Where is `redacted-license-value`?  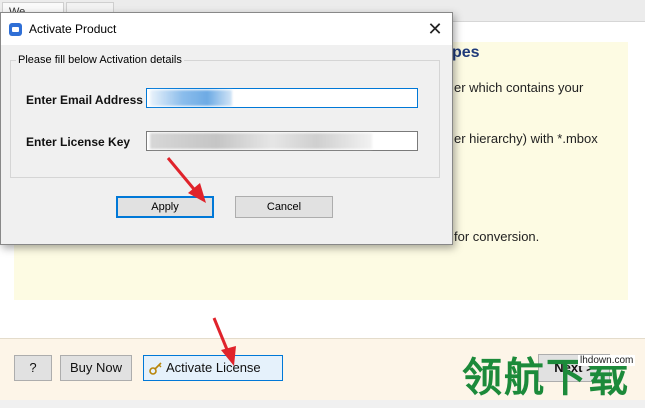
redacted-license-value is located at coordinates (261, 141).